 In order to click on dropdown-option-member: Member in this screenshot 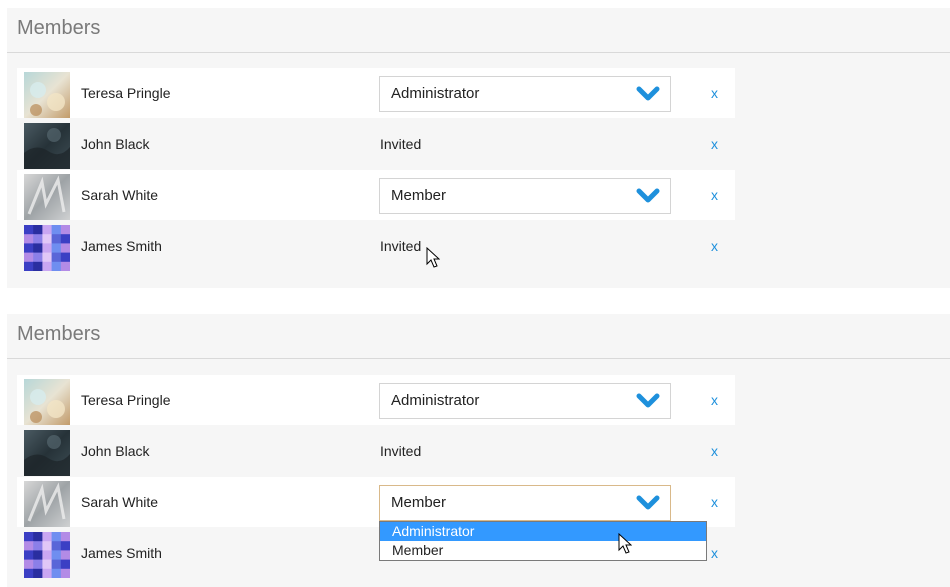, I will do `click(543, 550)`.